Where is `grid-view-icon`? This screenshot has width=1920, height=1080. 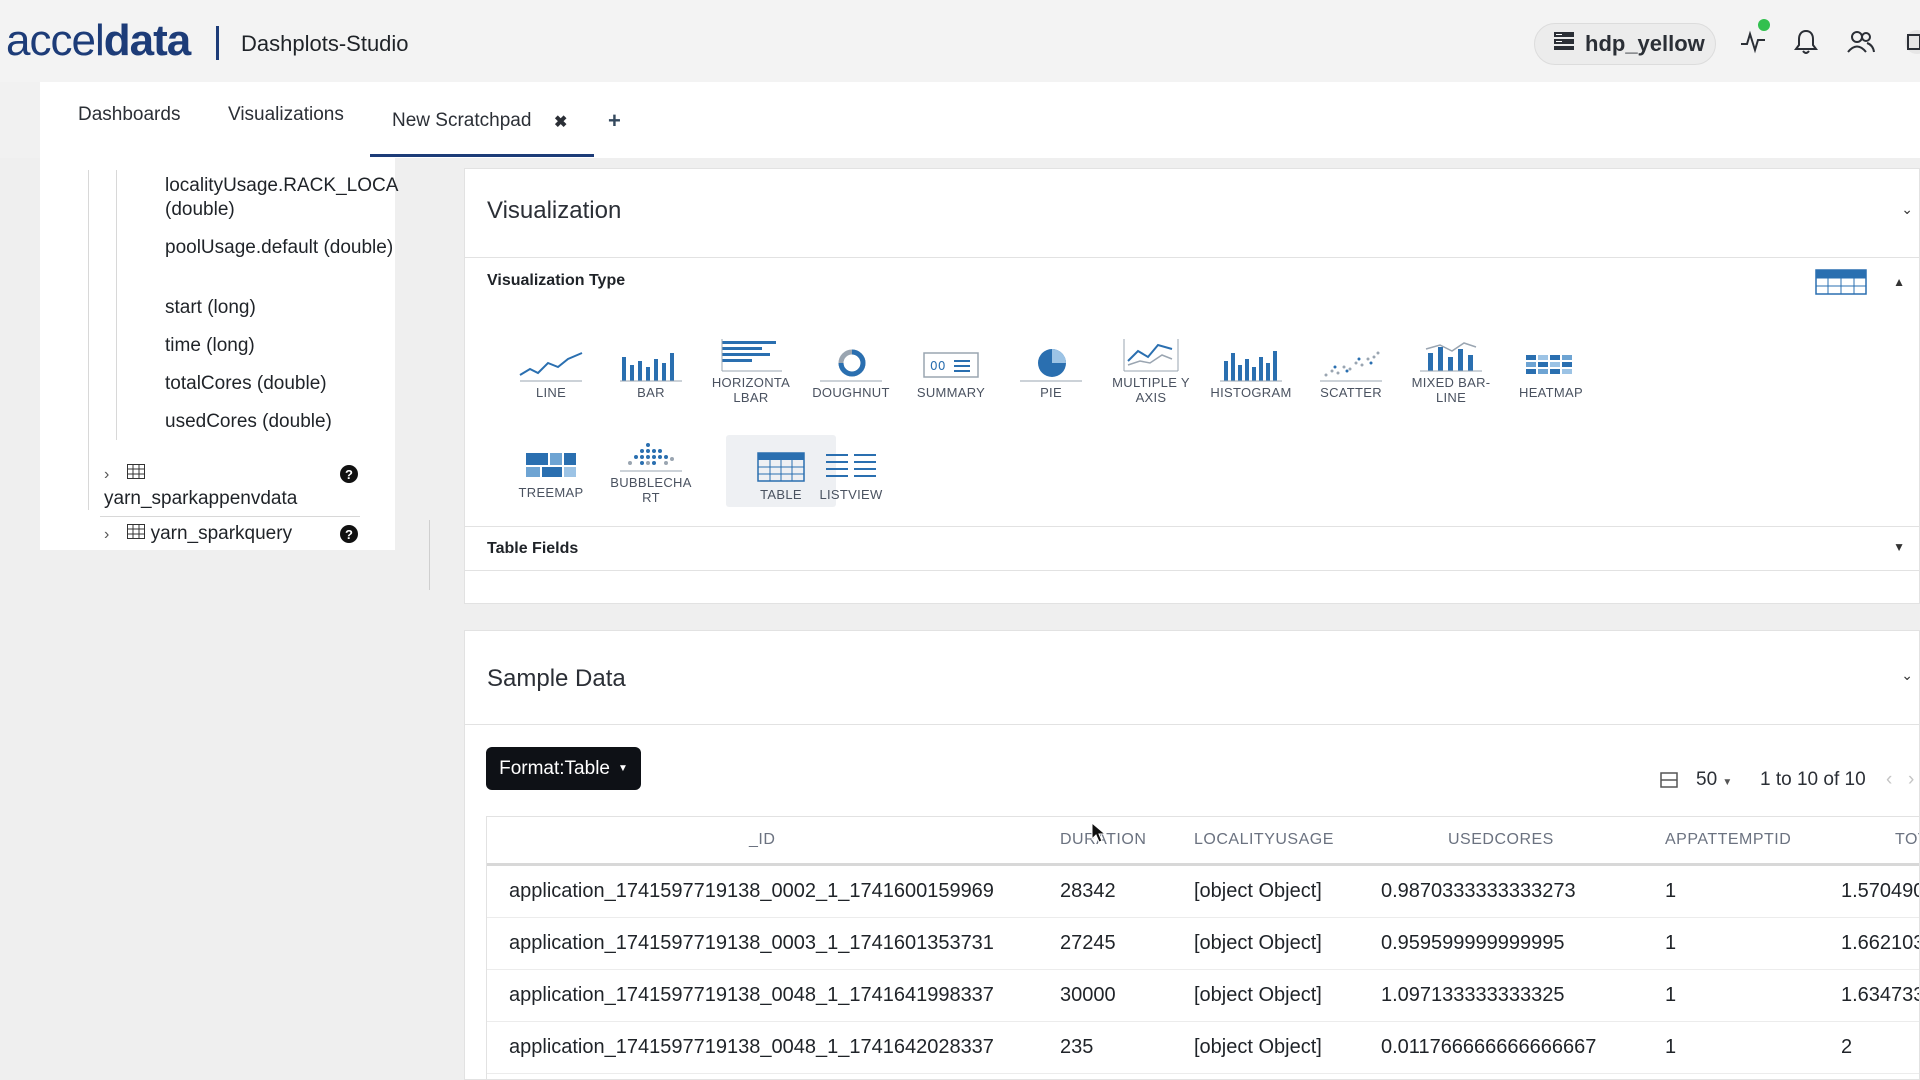 grid-view-icon is located at coordinates (1841, 284).